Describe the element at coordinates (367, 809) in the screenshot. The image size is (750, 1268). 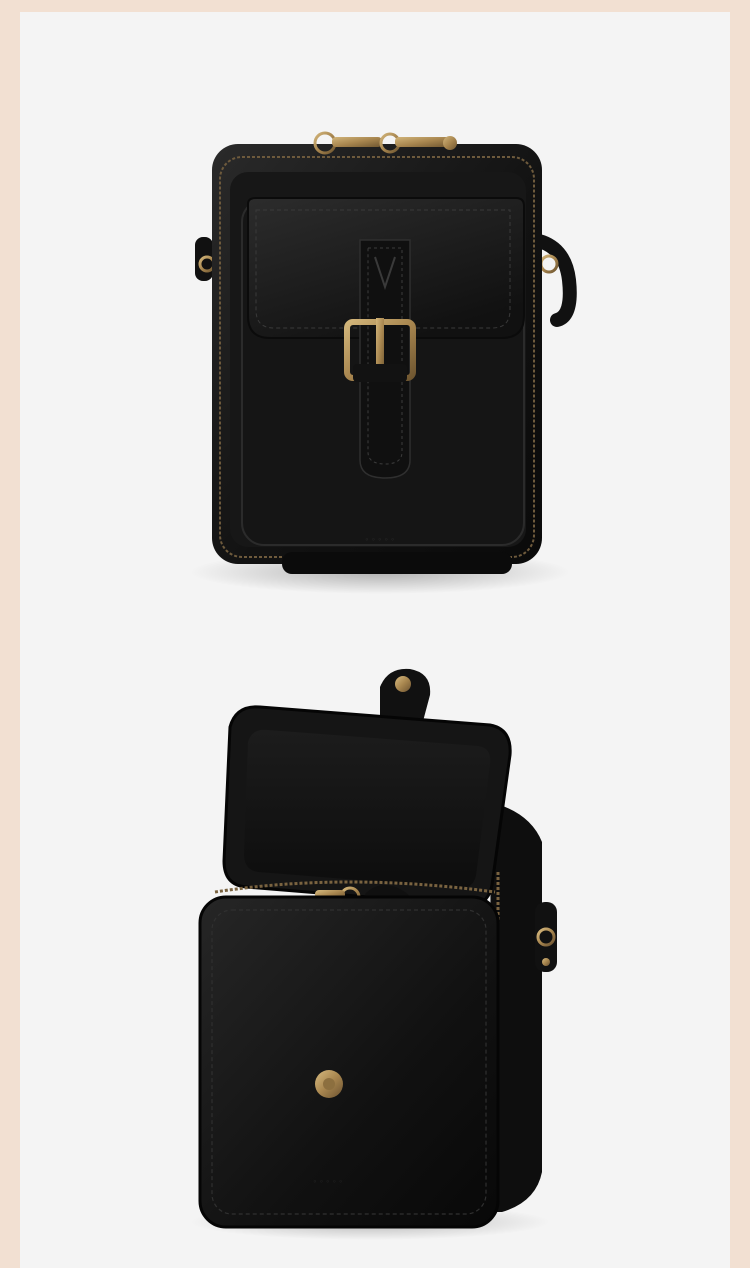
I see `flap-lining` at that location.